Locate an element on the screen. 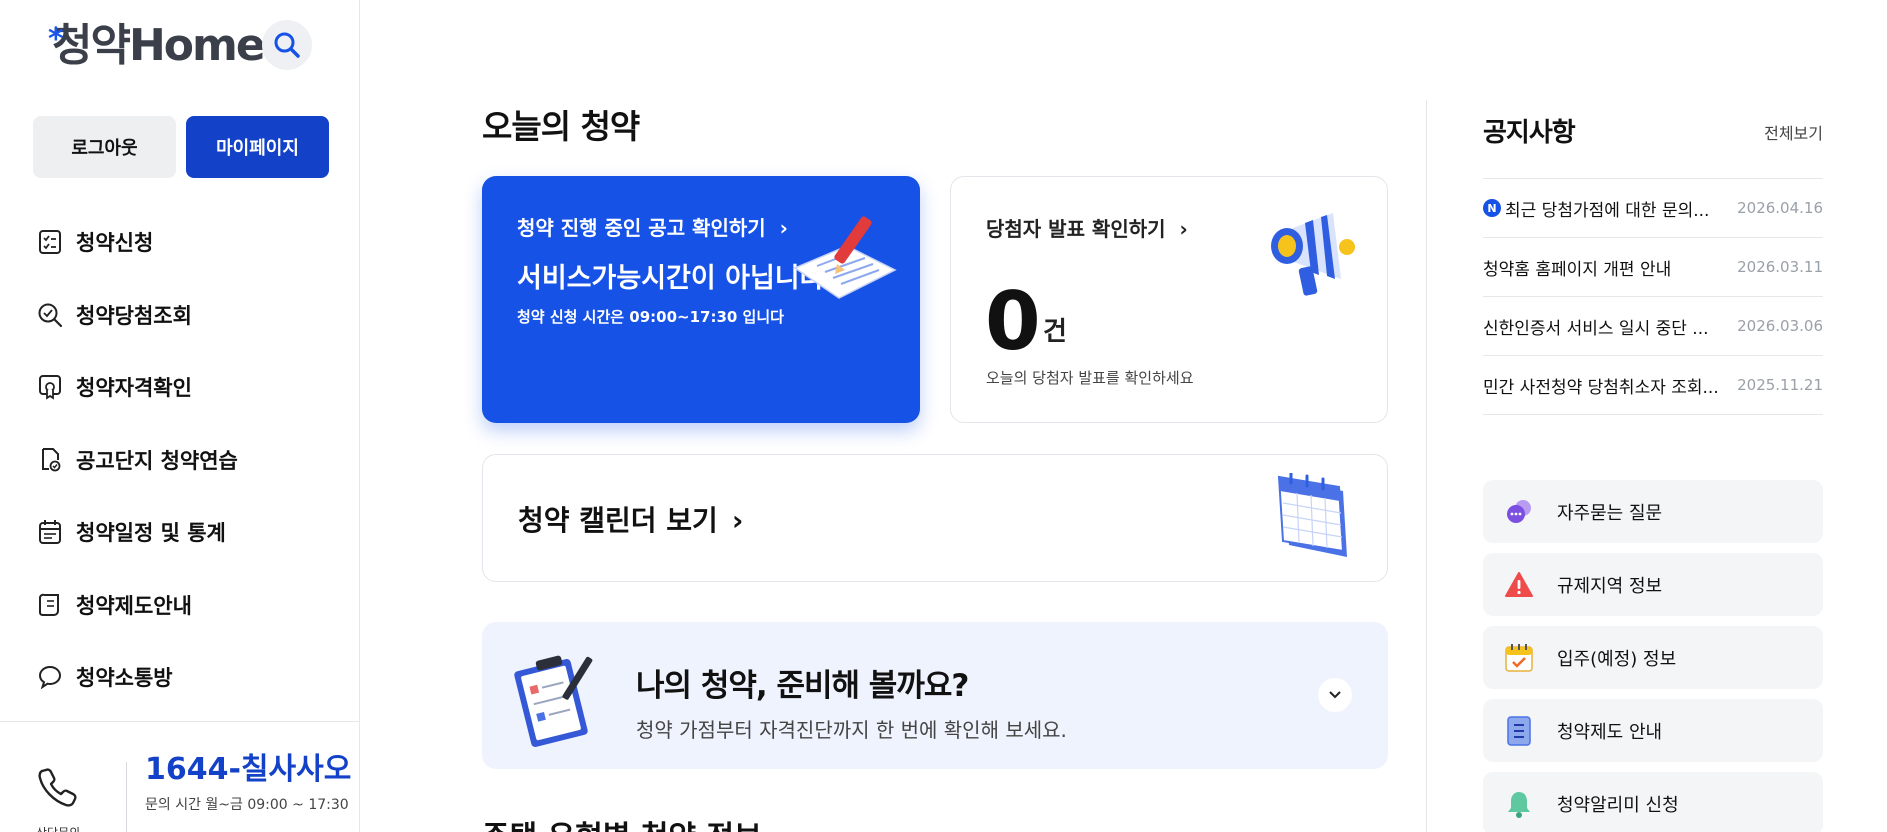 This screenshot has height=832, width=1887. mypage-button: 마이페이지 is located at coordinates (257, 147).